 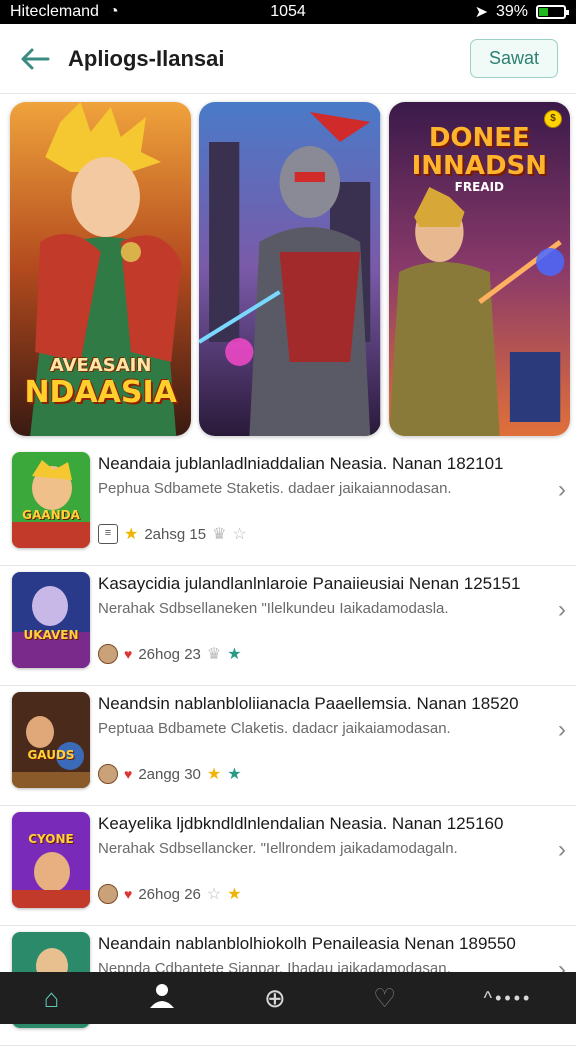 I want to click on meta-text: 26hog 26, so click(x=169, y=894).